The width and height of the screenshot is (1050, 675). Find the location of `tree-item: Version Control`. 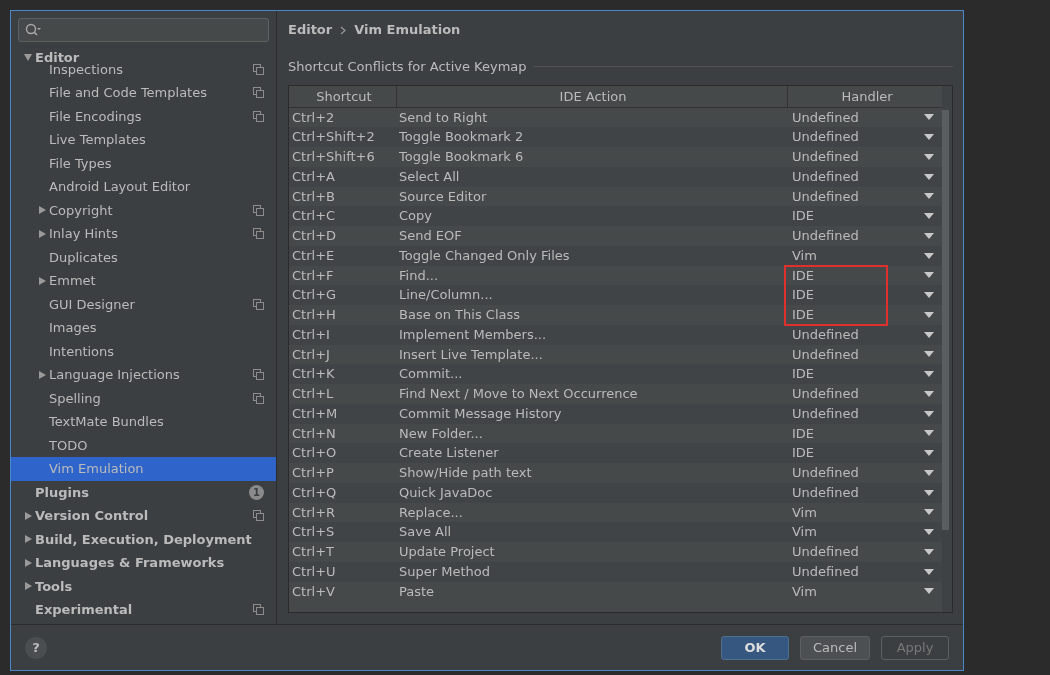

tree-item: Version Control is located at coordinates (143, 516).